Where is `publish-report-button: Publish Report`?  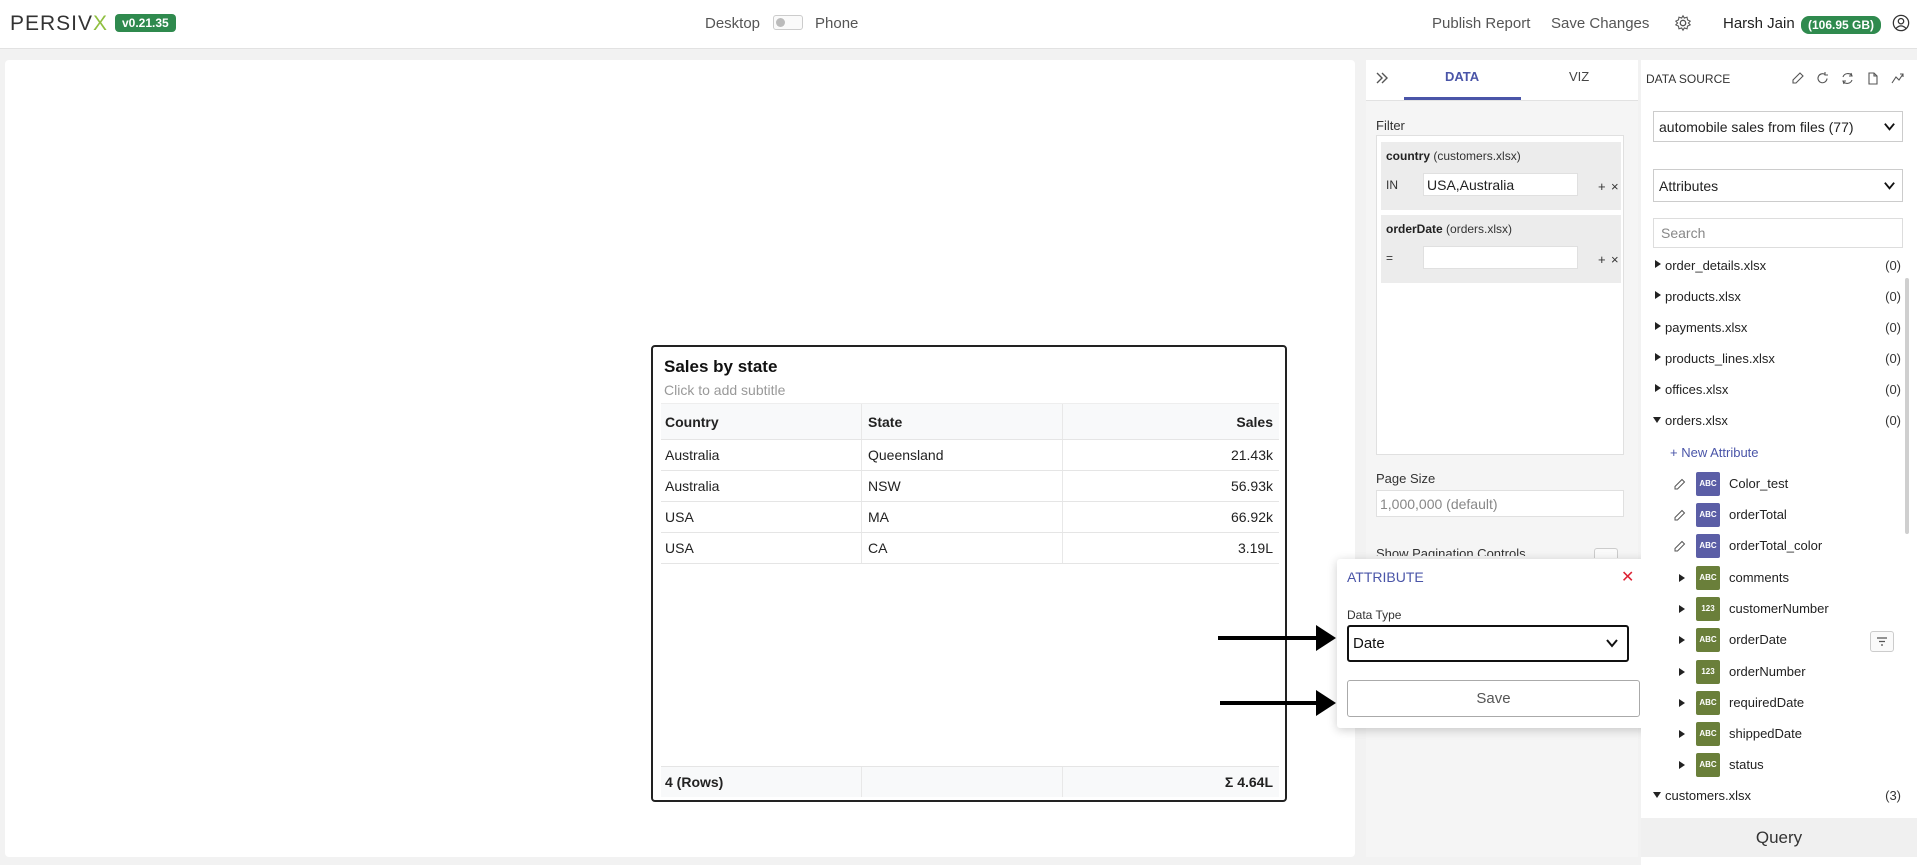 publish-report-button: Publish Report is located at coordinates (1481, 23).